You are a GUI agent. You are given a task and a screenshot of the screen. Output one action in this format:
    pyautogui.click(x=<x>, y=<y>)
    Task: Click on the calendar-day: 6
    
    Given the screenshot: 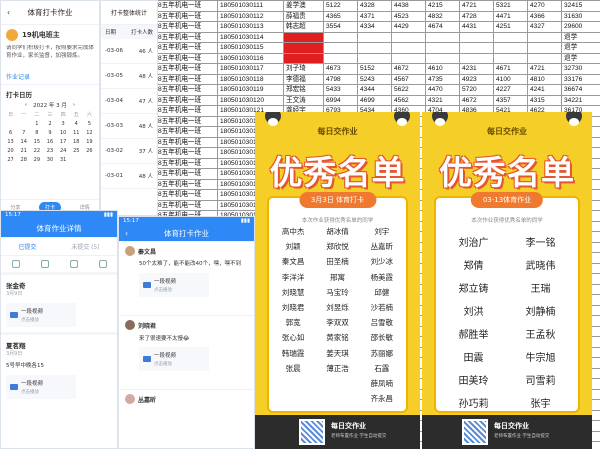 What is the action you would take?
    pyautogui.click(x=10, y=133)
    